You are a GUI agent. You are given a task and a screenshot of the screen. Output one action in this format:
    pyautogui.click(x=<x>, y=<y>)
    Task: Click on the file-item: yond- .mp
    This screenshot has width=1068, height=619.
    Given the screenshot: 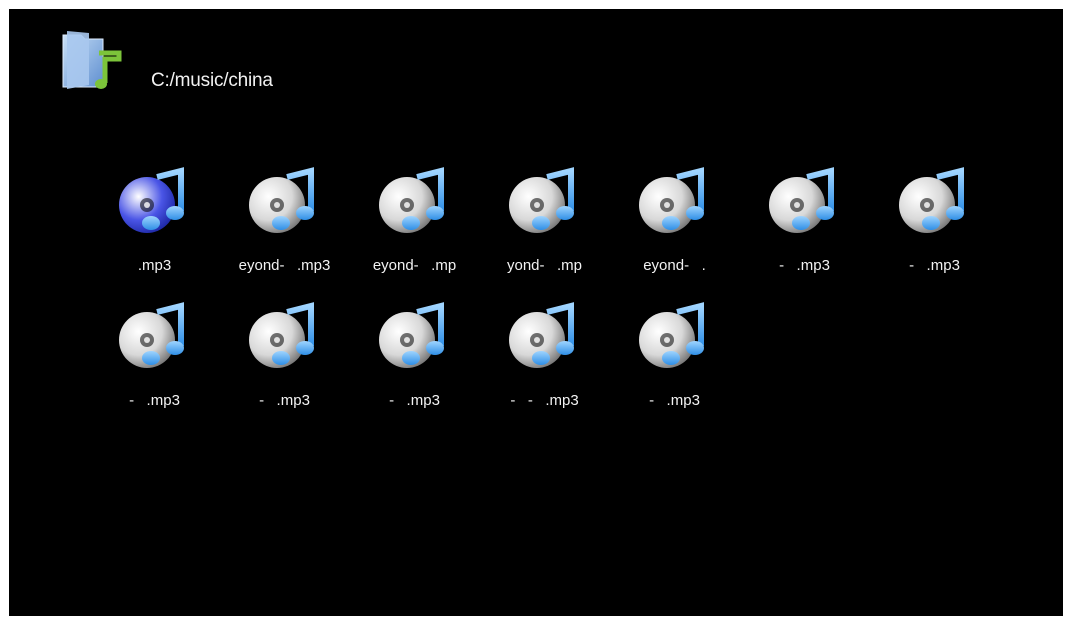 What is the action you would take?
    pyautogui.click(x=556, y=234)
    